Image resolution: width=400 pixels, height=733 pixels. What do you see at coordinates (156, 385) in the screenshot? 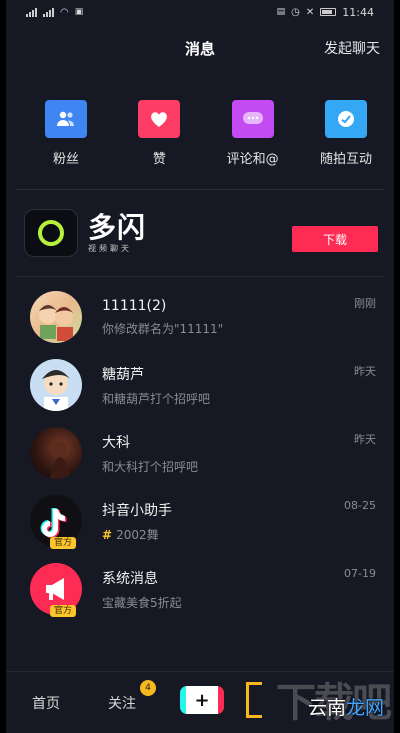
I see `conversation-text: 糖葫芦 和糖葫芦打个招呼吧` at bounding box center [156, 385].